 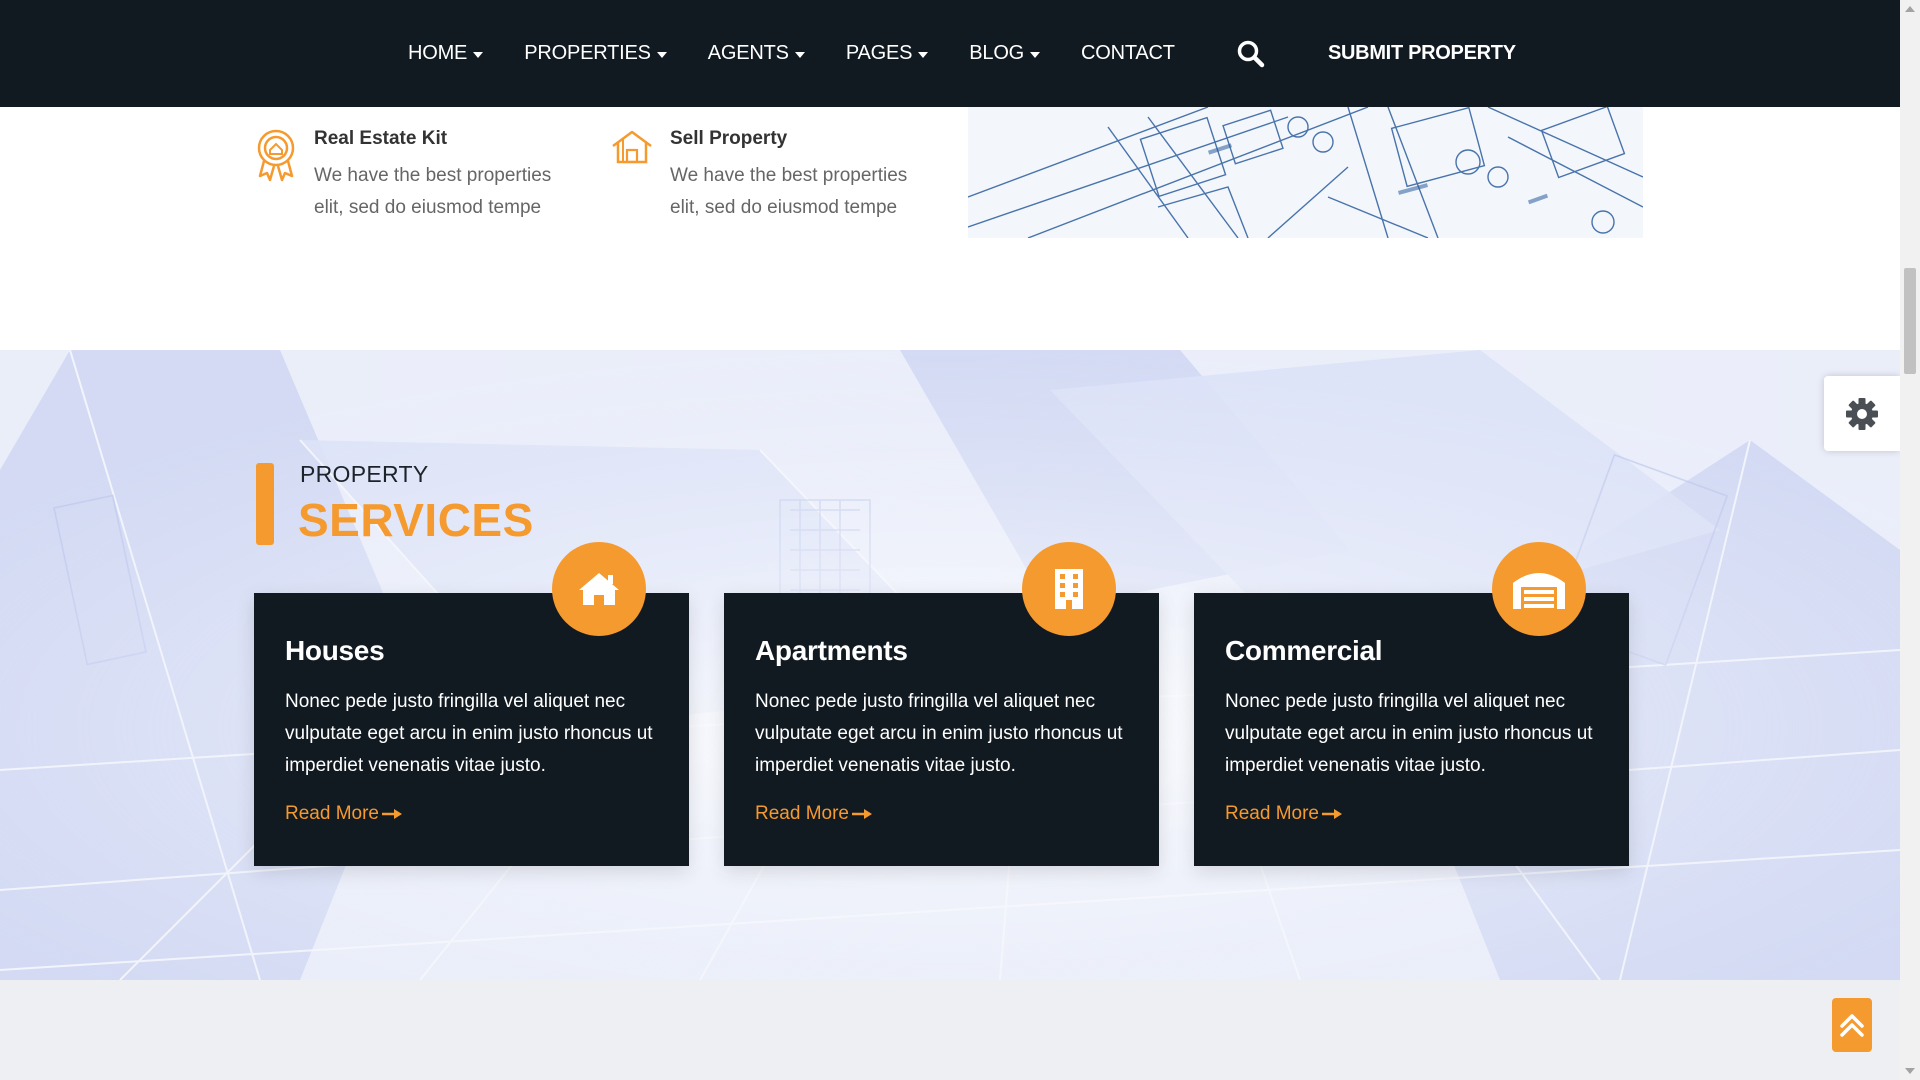 I want to click on nav-item-contact: CONTACT, so click(x=1128, y=53).